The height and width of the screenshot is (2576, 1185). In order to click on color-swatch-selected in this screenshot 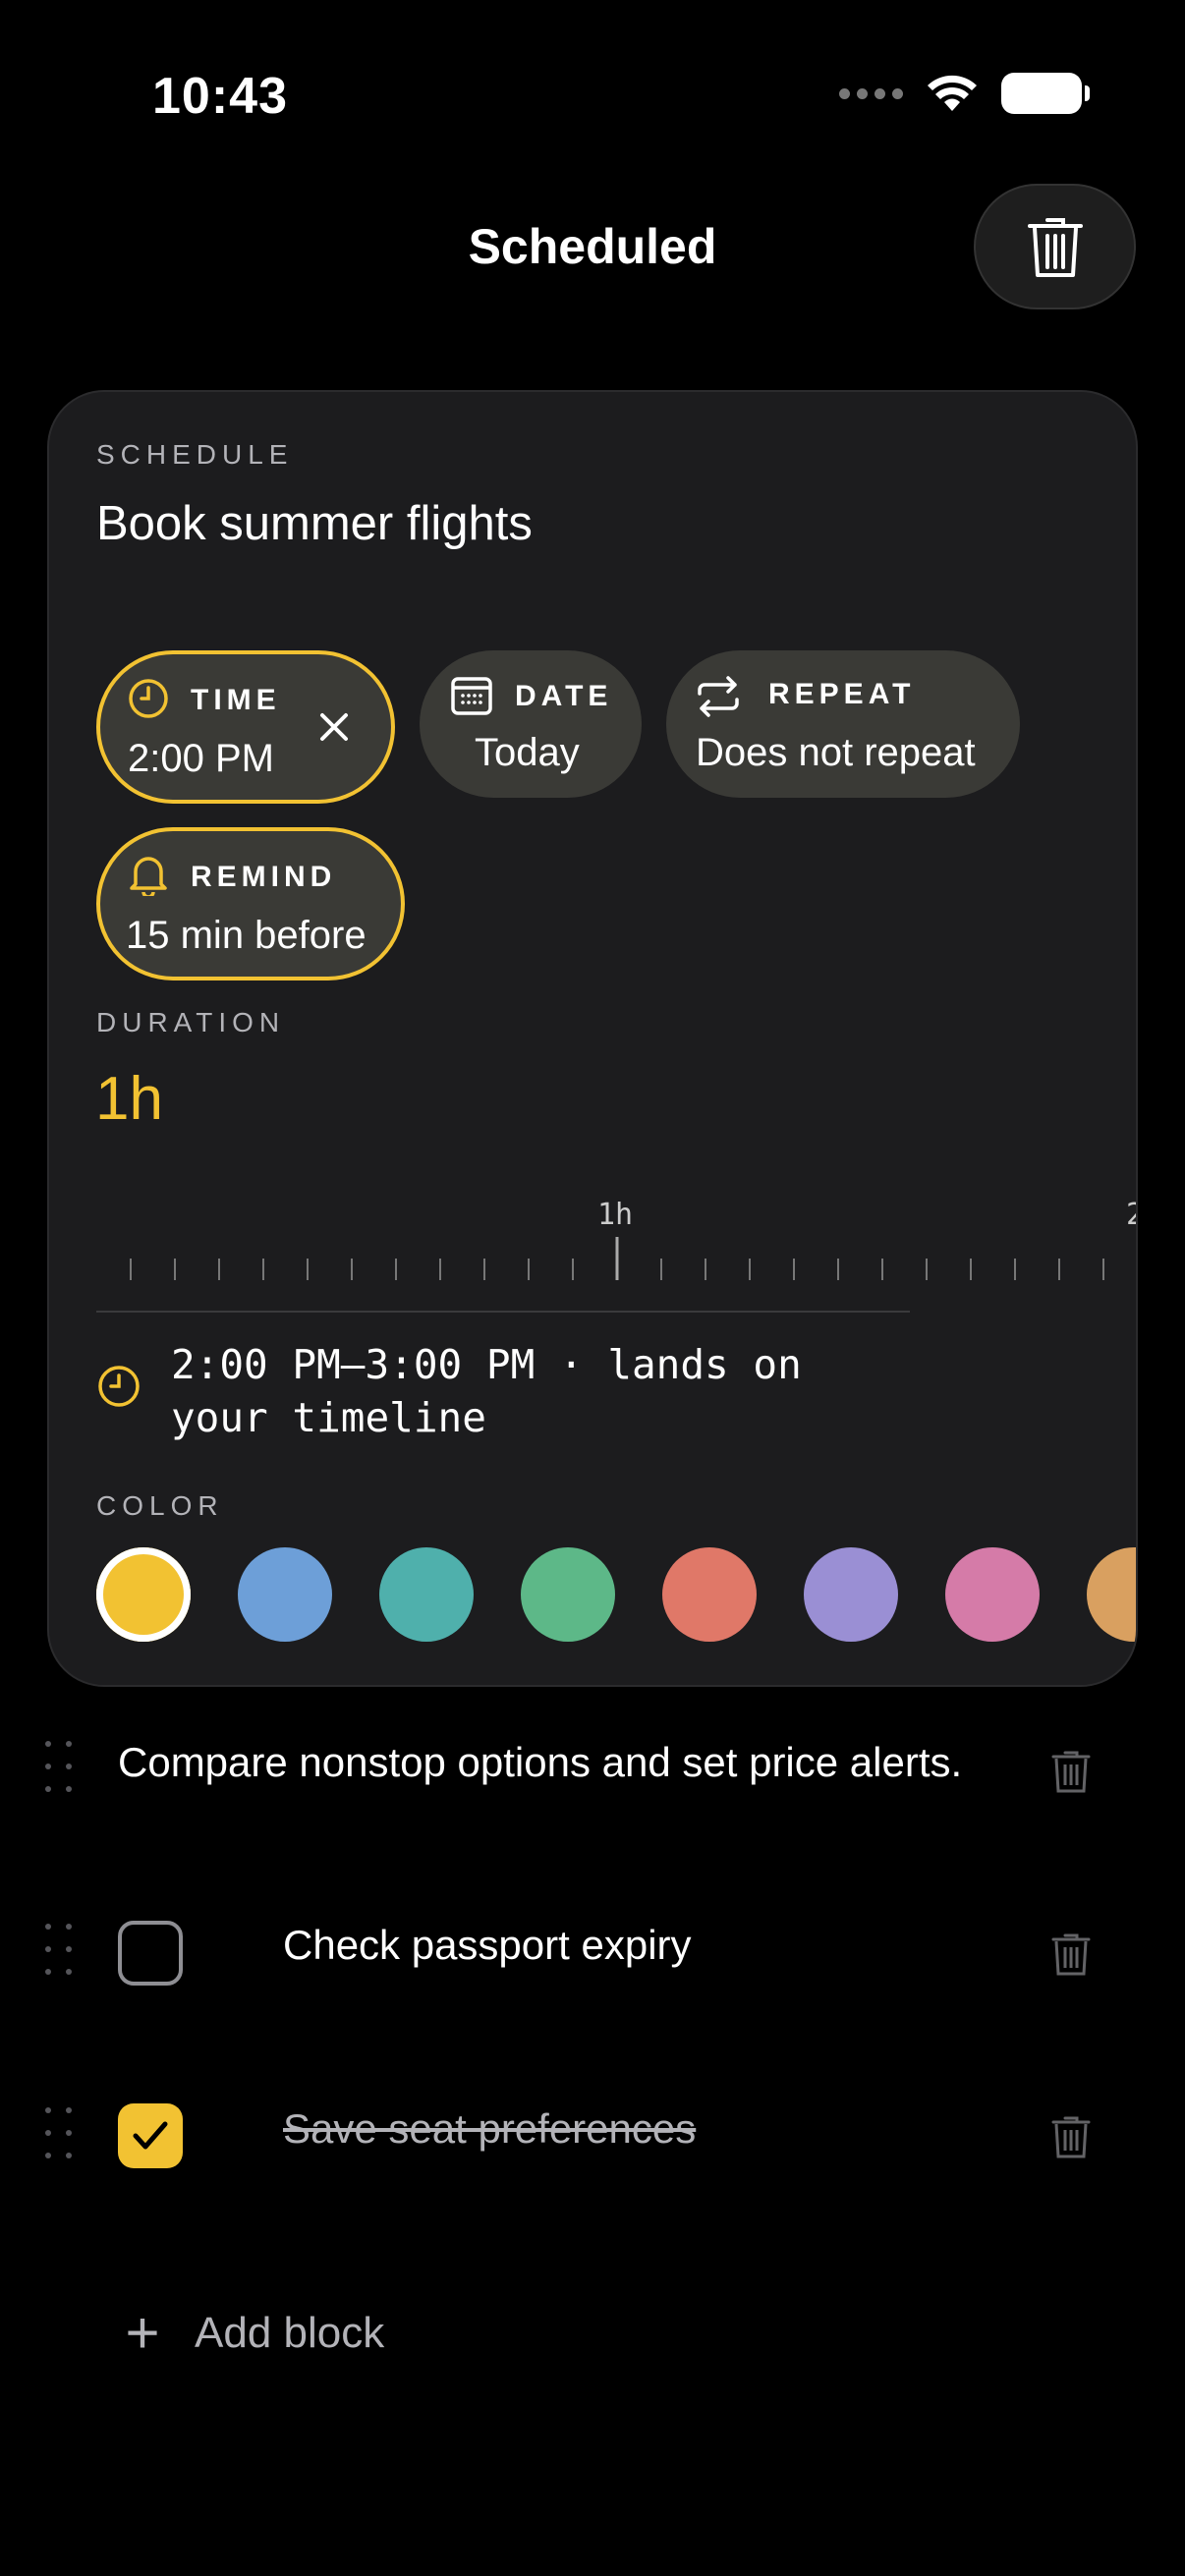, I will do `click(144, 1594)`.